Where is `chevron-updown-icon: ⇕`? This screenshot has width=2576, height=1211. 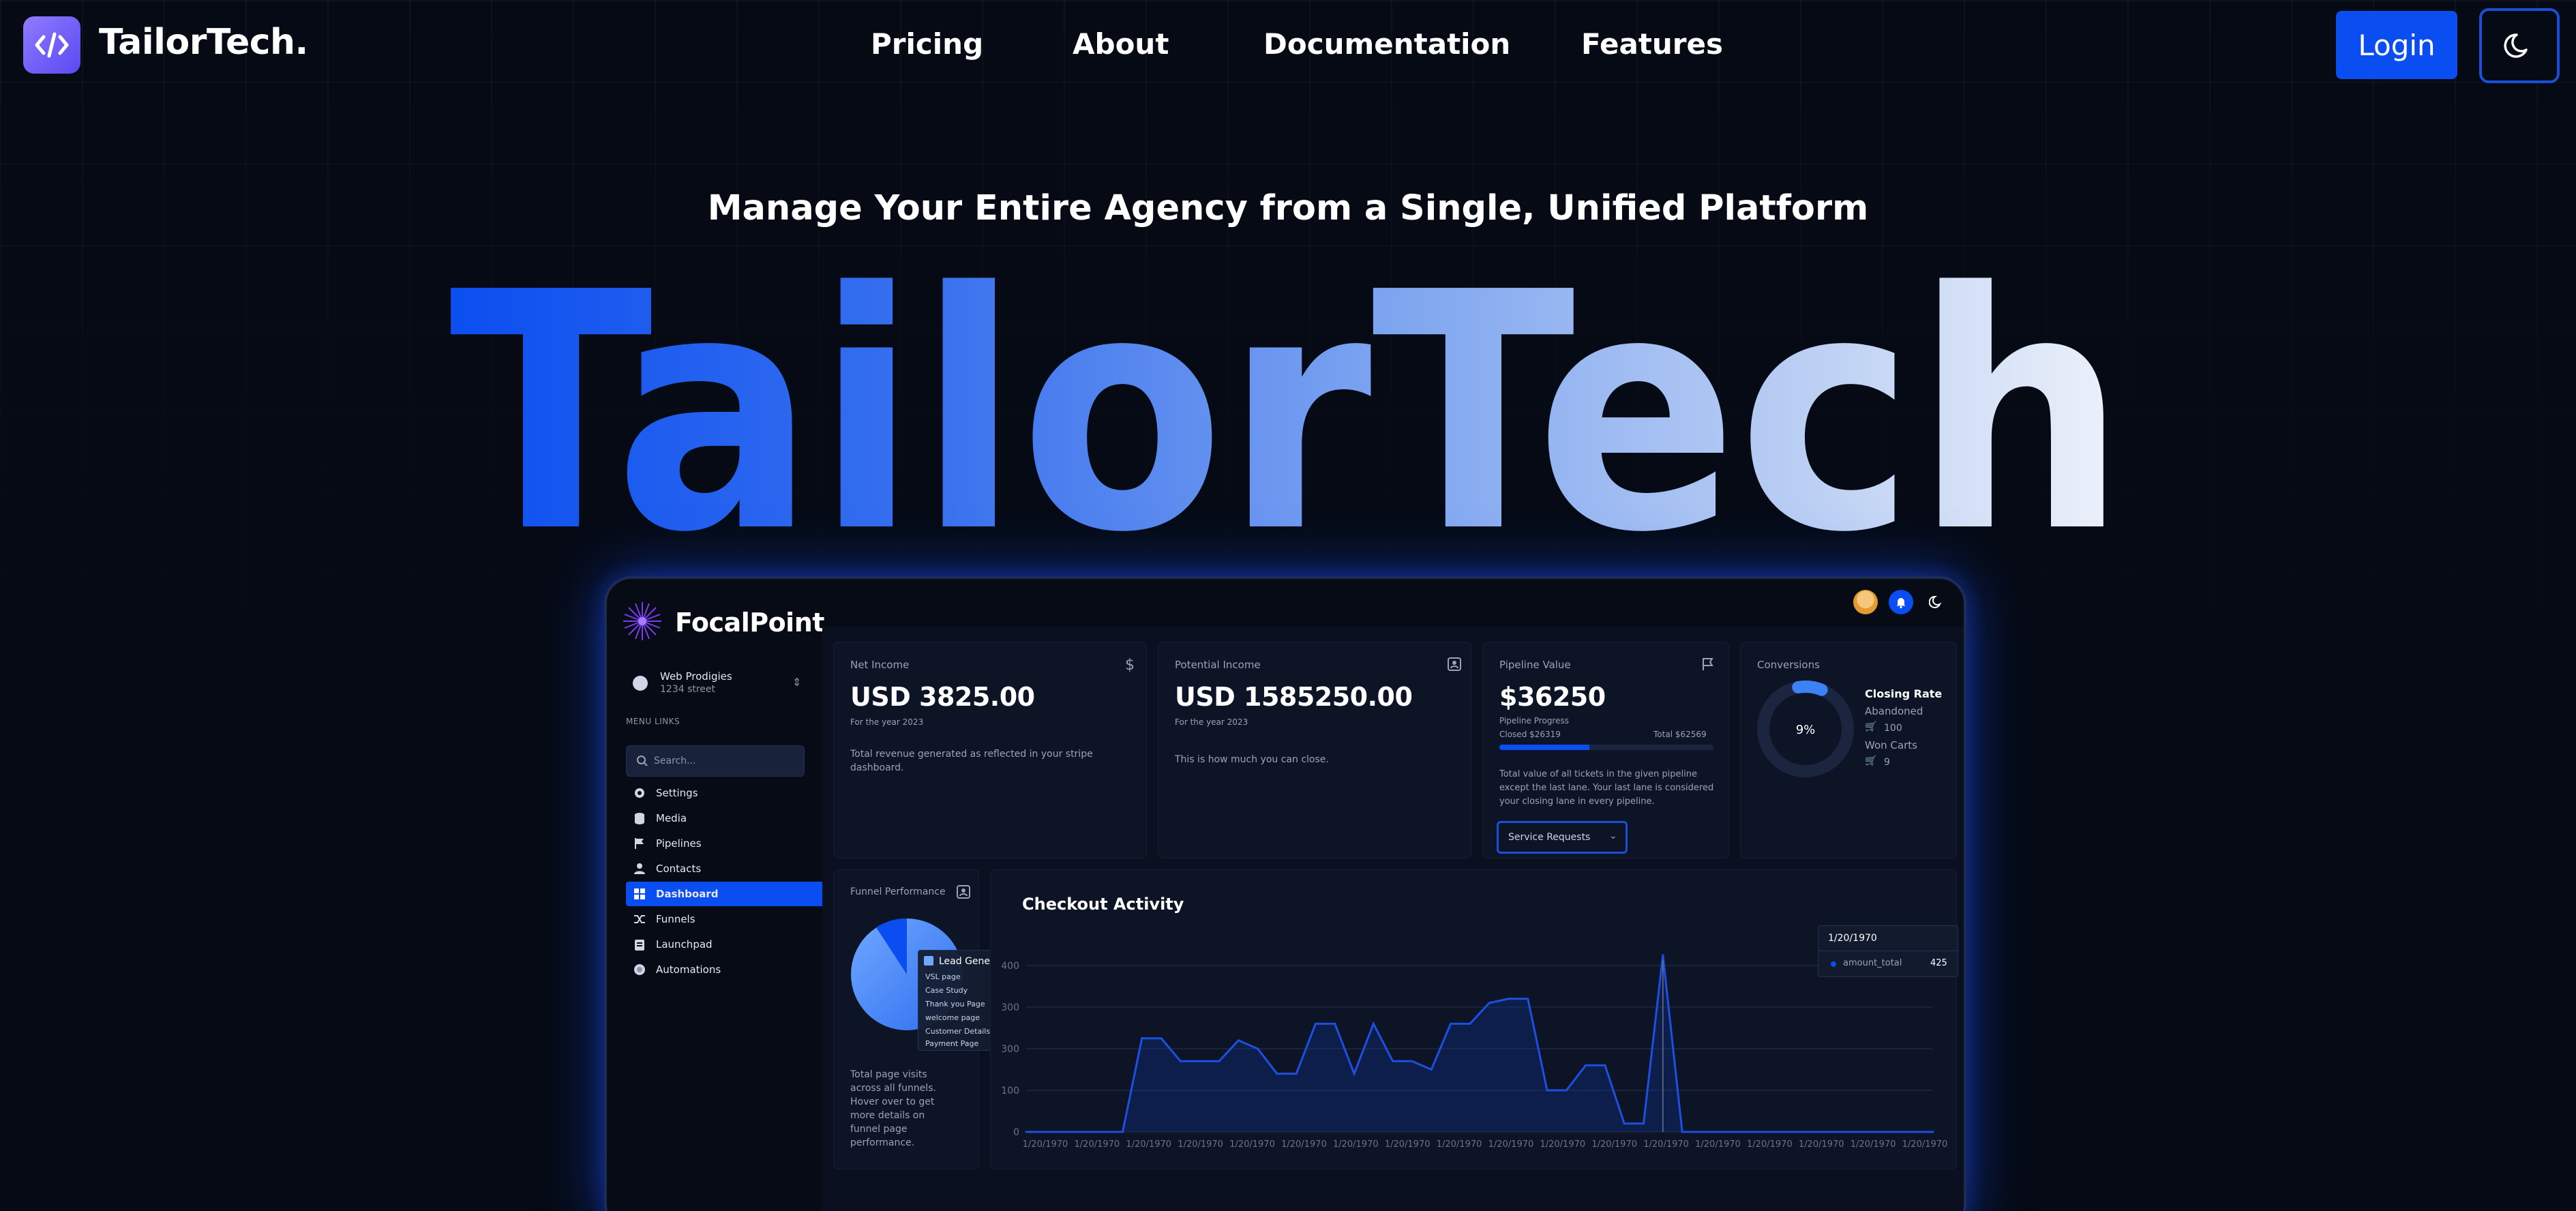 chevron-updown-icon: ⇕ is located at coordinates (797, 682).